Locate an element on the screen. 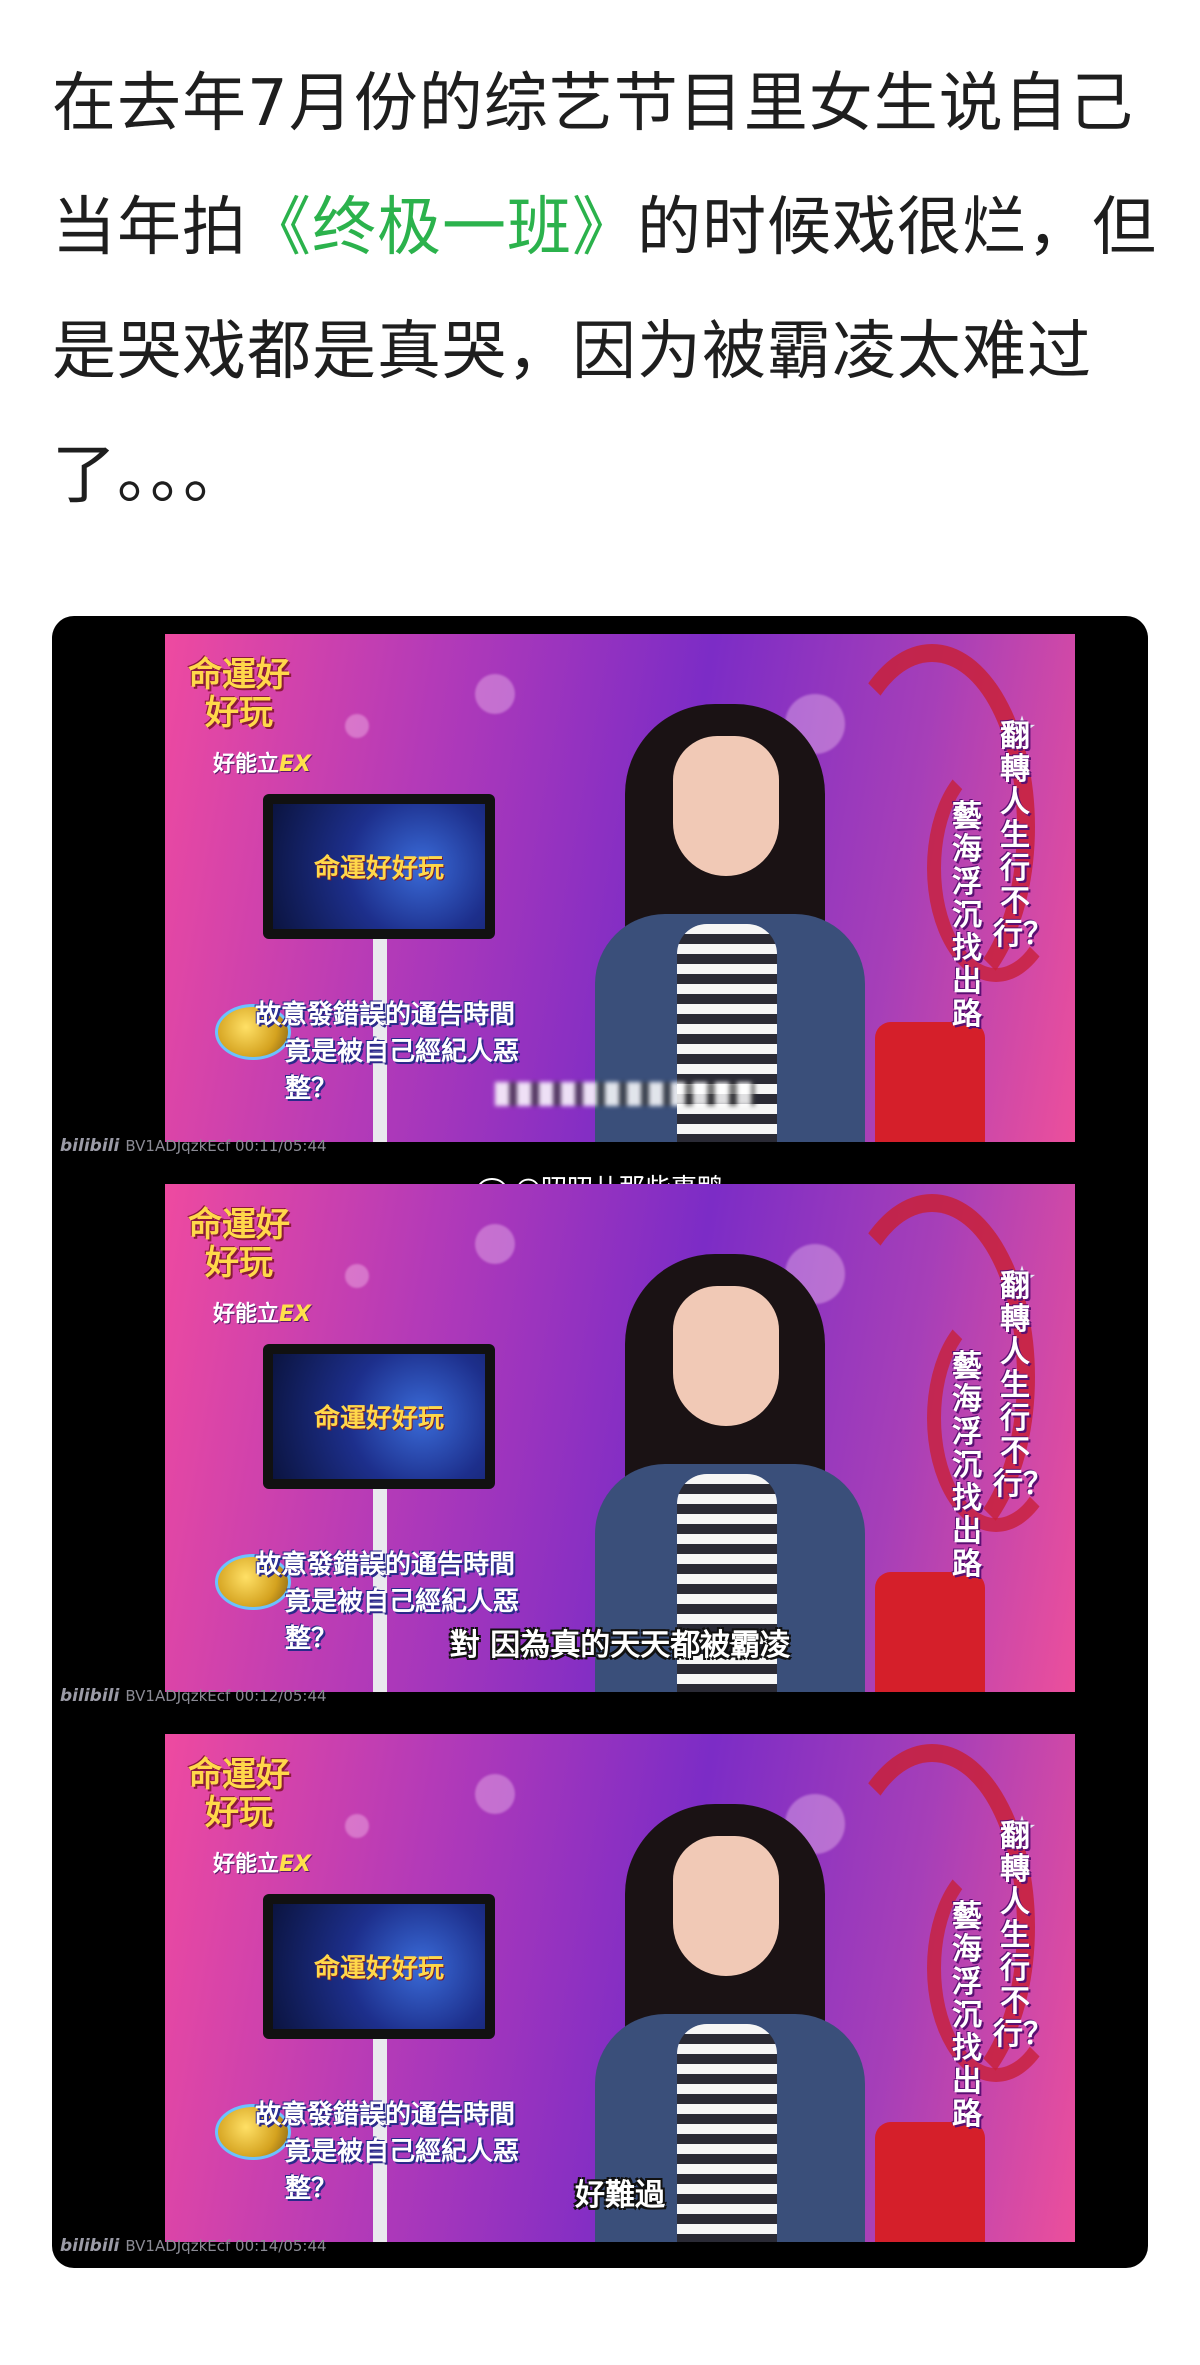 Image resolution: width=1200 pixels, height=2365 pixels. guest-person is located at coordinates (740, 923).